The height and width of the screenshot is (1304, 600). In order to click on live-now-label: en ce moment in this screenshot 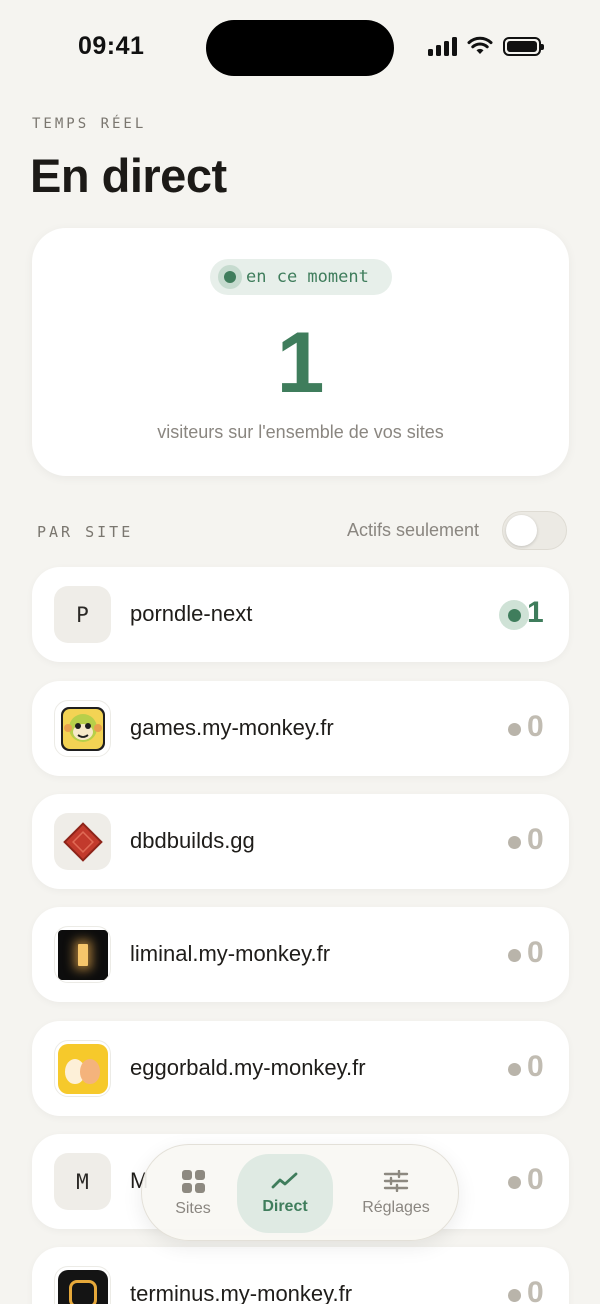, I will do `click(307, 277)`.